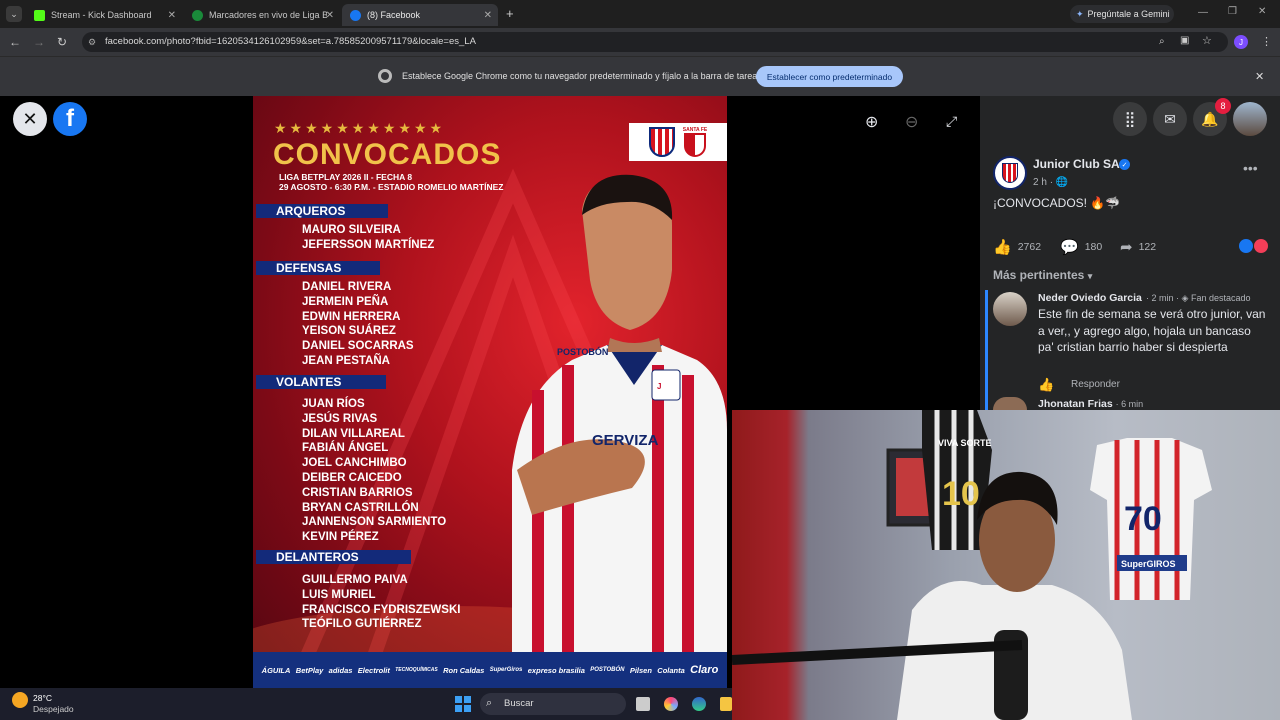  I want to click on set-default-button: Establecer como predeterminado, so click(829, 76).